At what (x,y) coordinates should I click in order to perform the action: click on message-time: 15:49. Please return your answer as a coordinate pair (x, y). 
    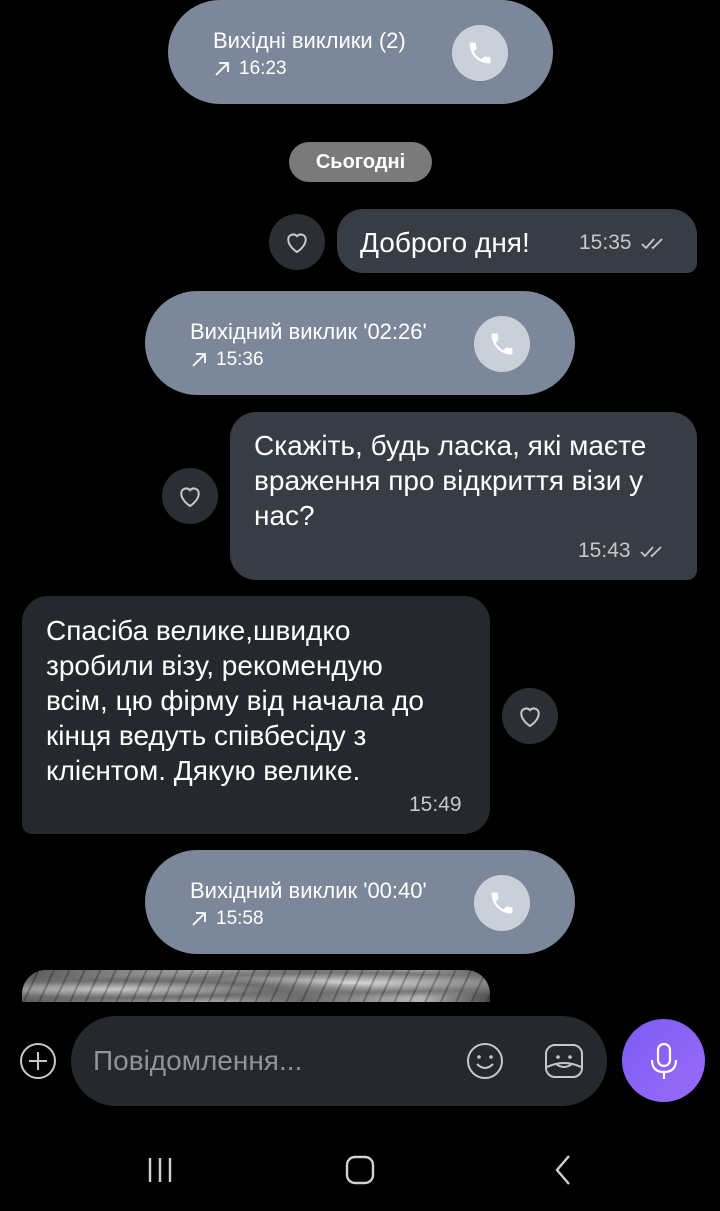
    Looking at the image, I should click on (435, 804).